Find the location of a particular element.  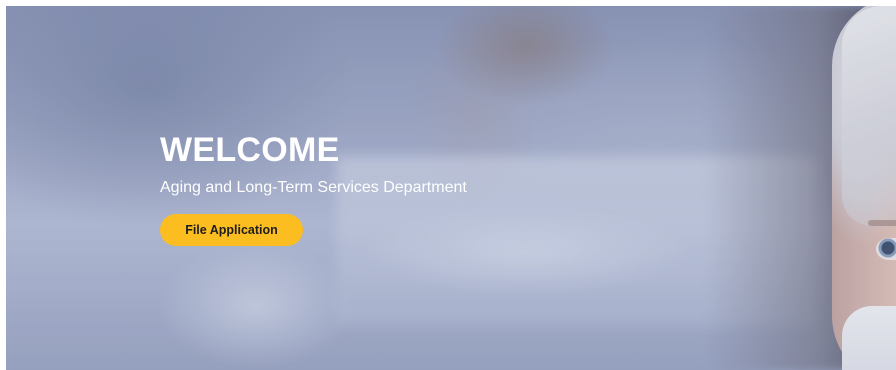

hero-title: WELCOME is located at coordinates (250, 150).